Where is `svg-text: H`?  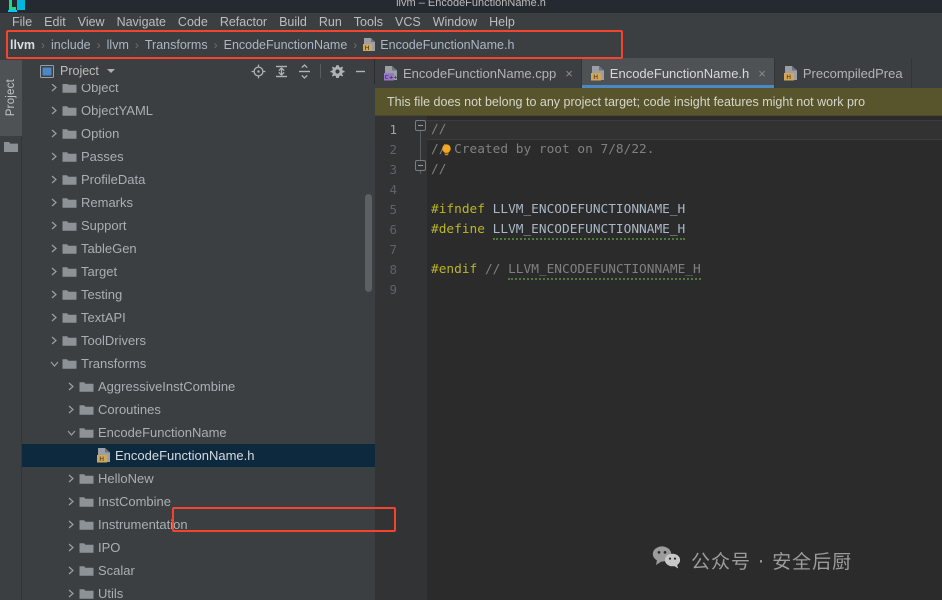
svg-text: H is located at coordinates (788, 77).